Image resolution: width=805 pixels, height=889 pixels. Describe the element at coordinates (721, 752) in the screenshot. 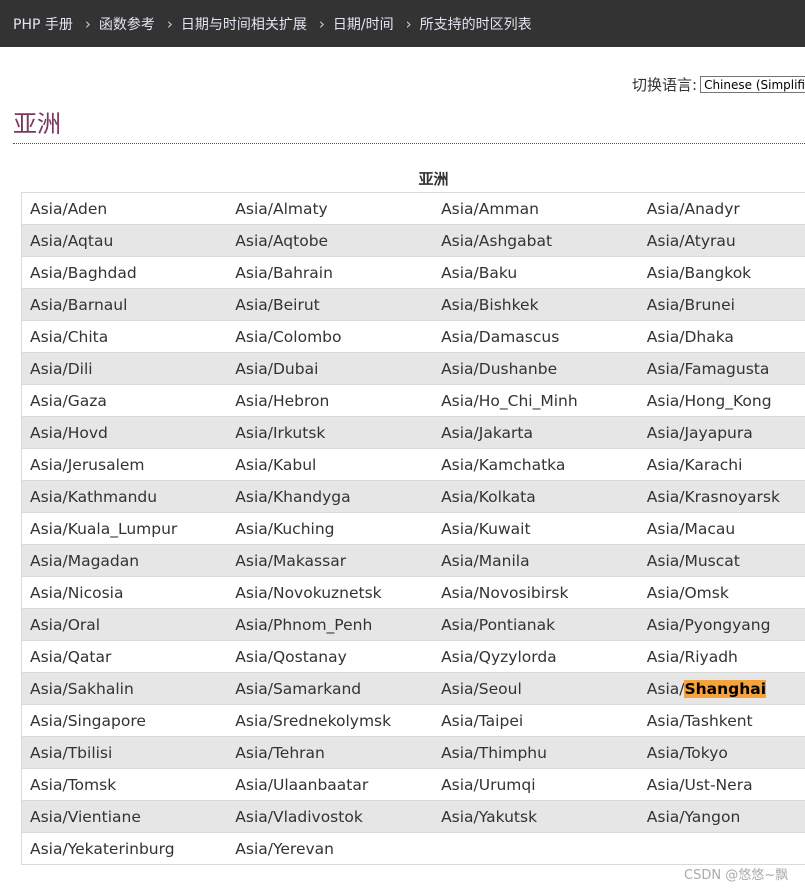

I see `timezone-cell: Asia/Tokyo` at that location.